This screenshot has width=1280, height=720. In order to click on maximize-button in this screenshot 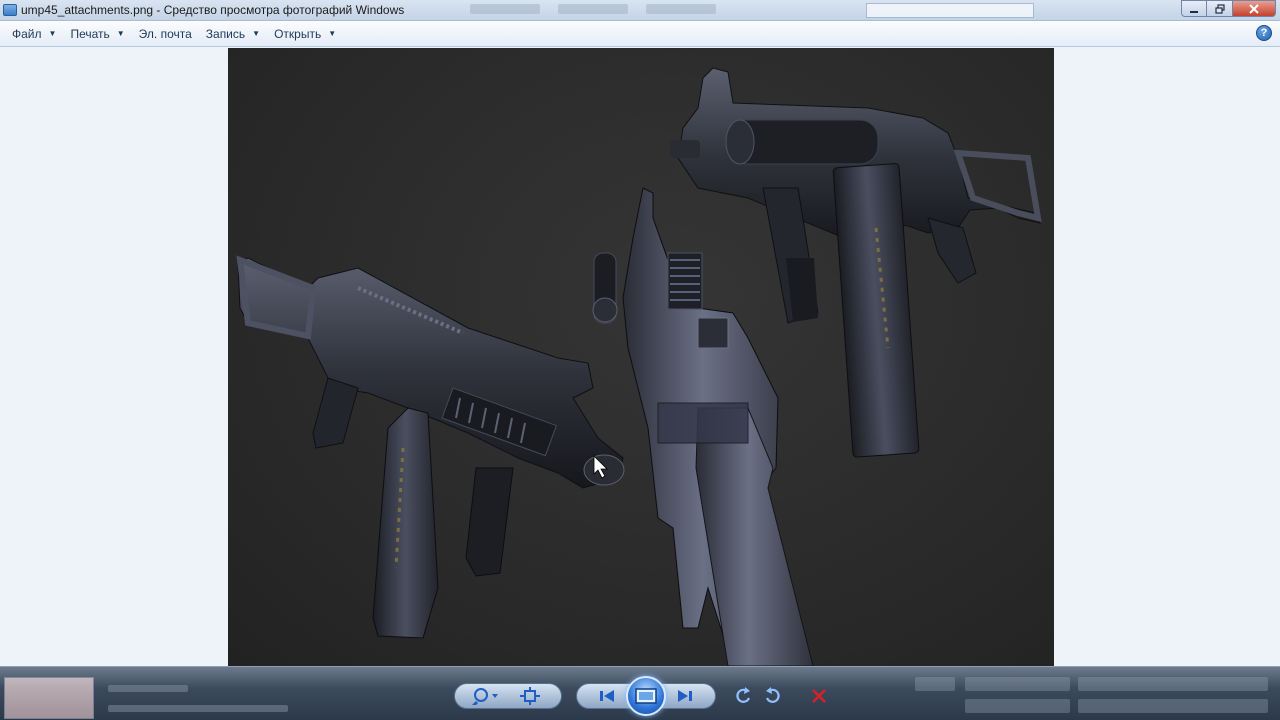, I will do `click(1220, 8)`.